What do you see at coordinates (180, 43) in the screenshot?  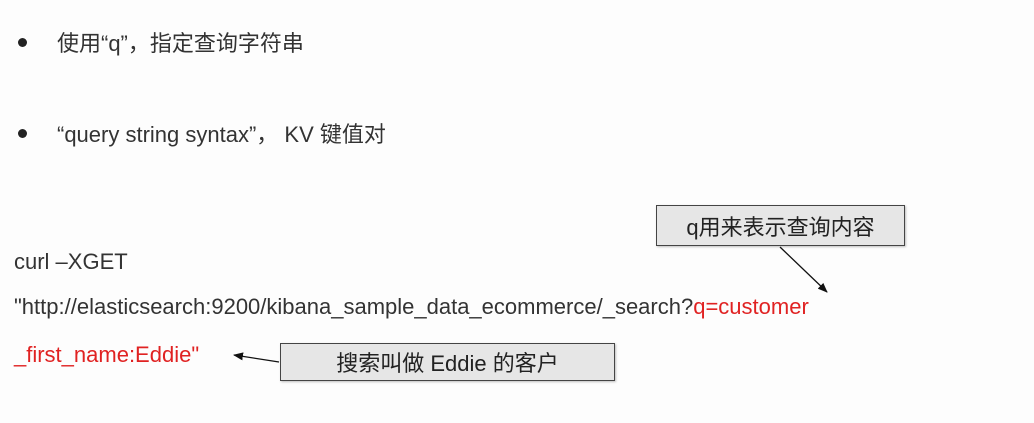 I see `bullet-text: 使用“q”，指定查询字符串` at bounding box center [180, 43].